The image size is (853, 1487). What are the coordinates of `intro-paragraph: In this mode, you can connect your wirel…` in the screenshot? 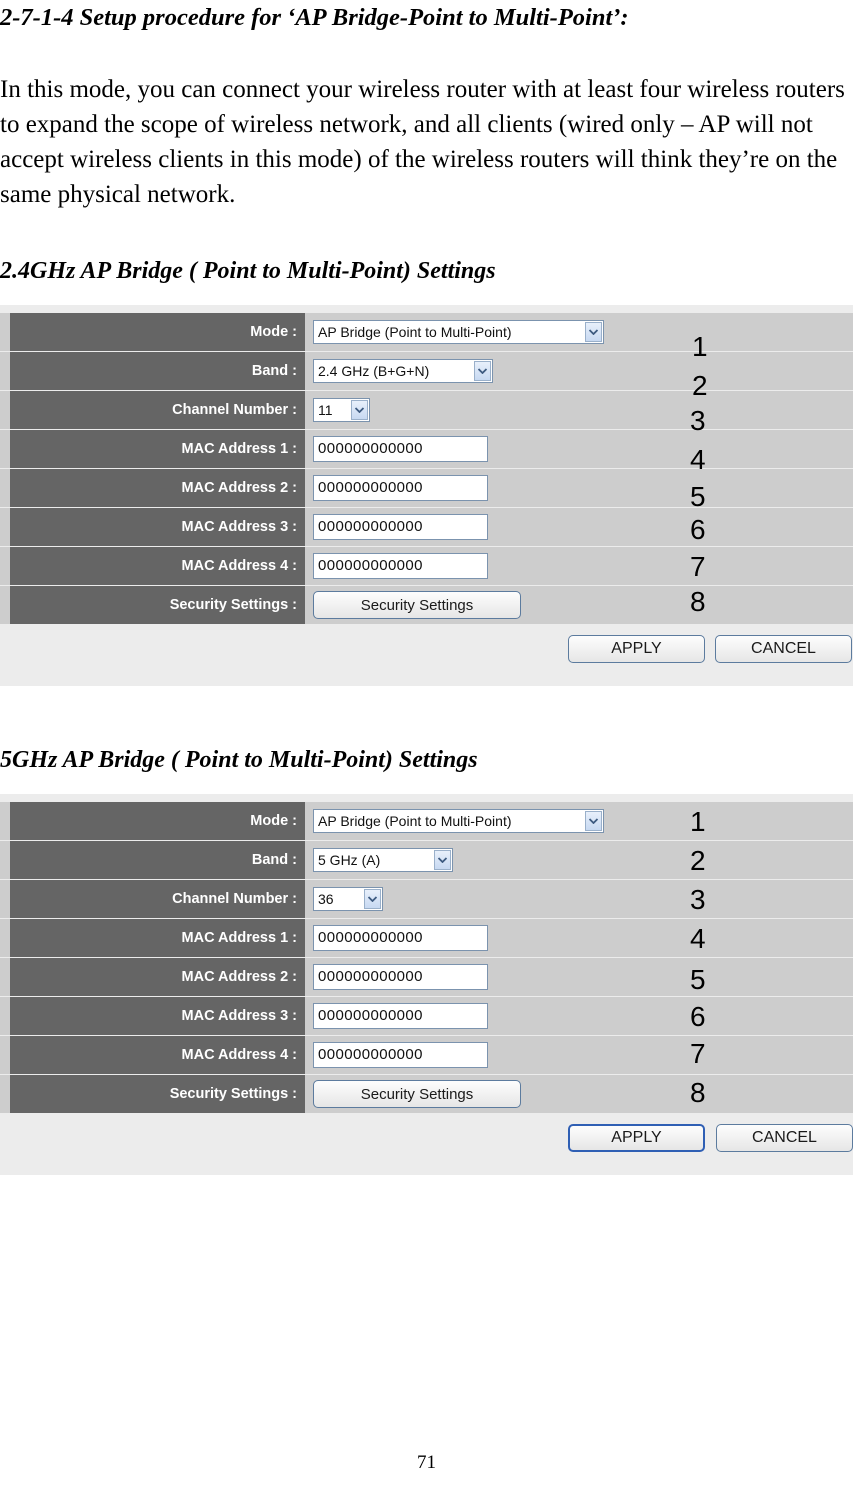 It's located at (422, 142).